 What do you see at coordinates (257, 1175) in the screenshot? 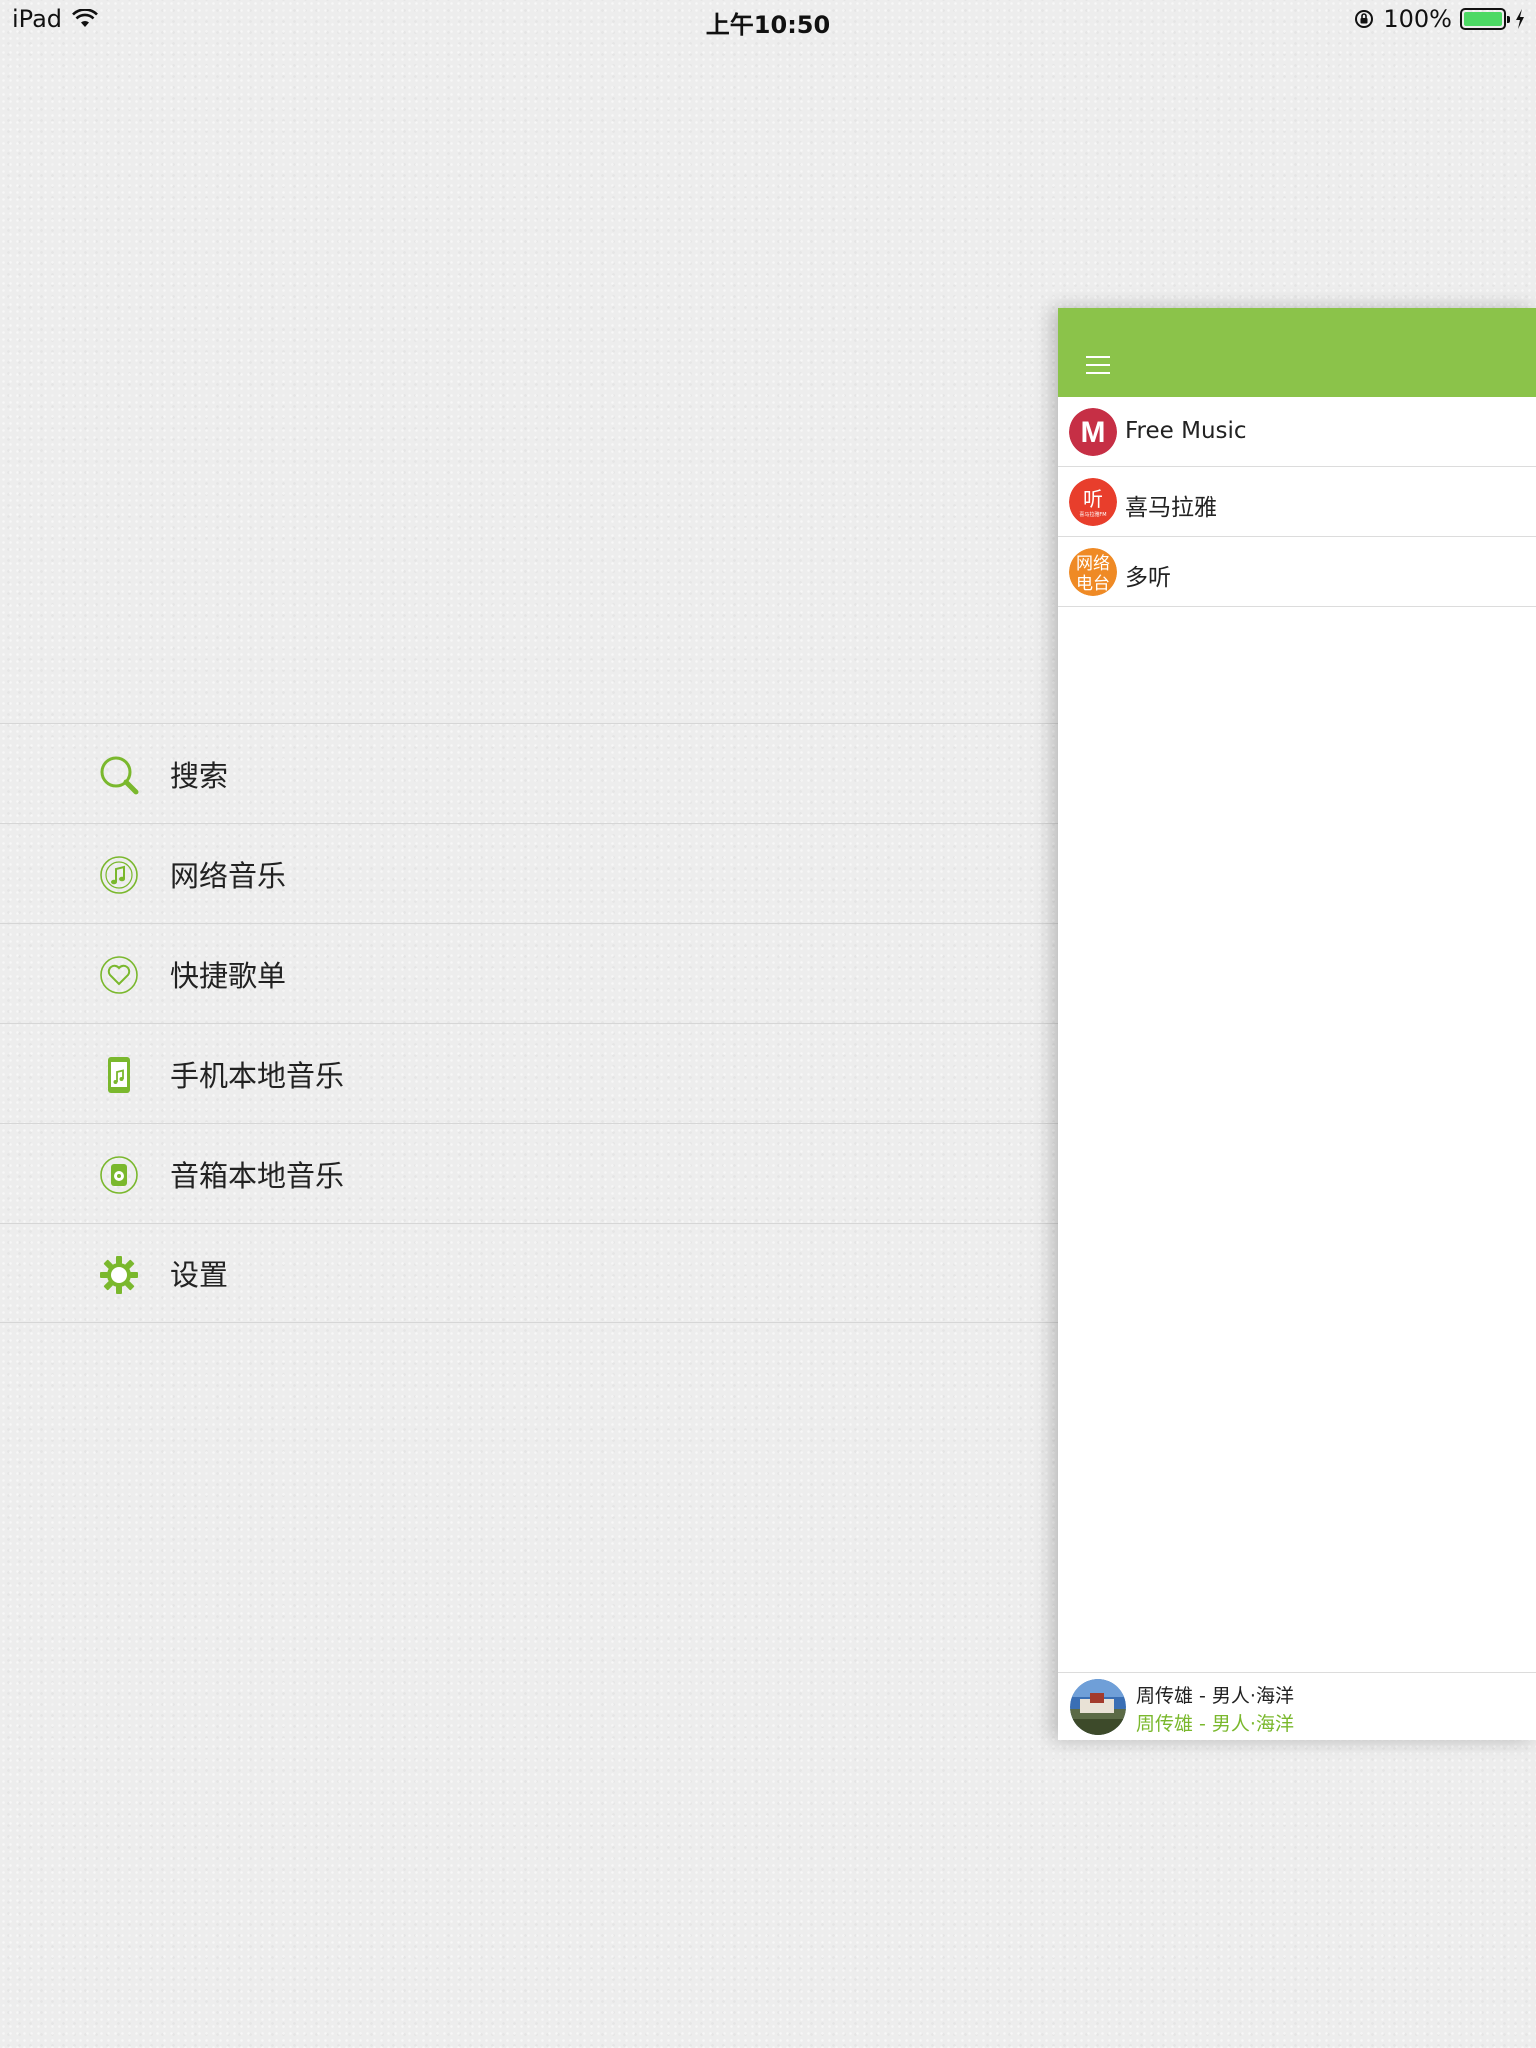
I see `menu-item-label: 音箱本地音乐` at bounding box center [257, 1175].